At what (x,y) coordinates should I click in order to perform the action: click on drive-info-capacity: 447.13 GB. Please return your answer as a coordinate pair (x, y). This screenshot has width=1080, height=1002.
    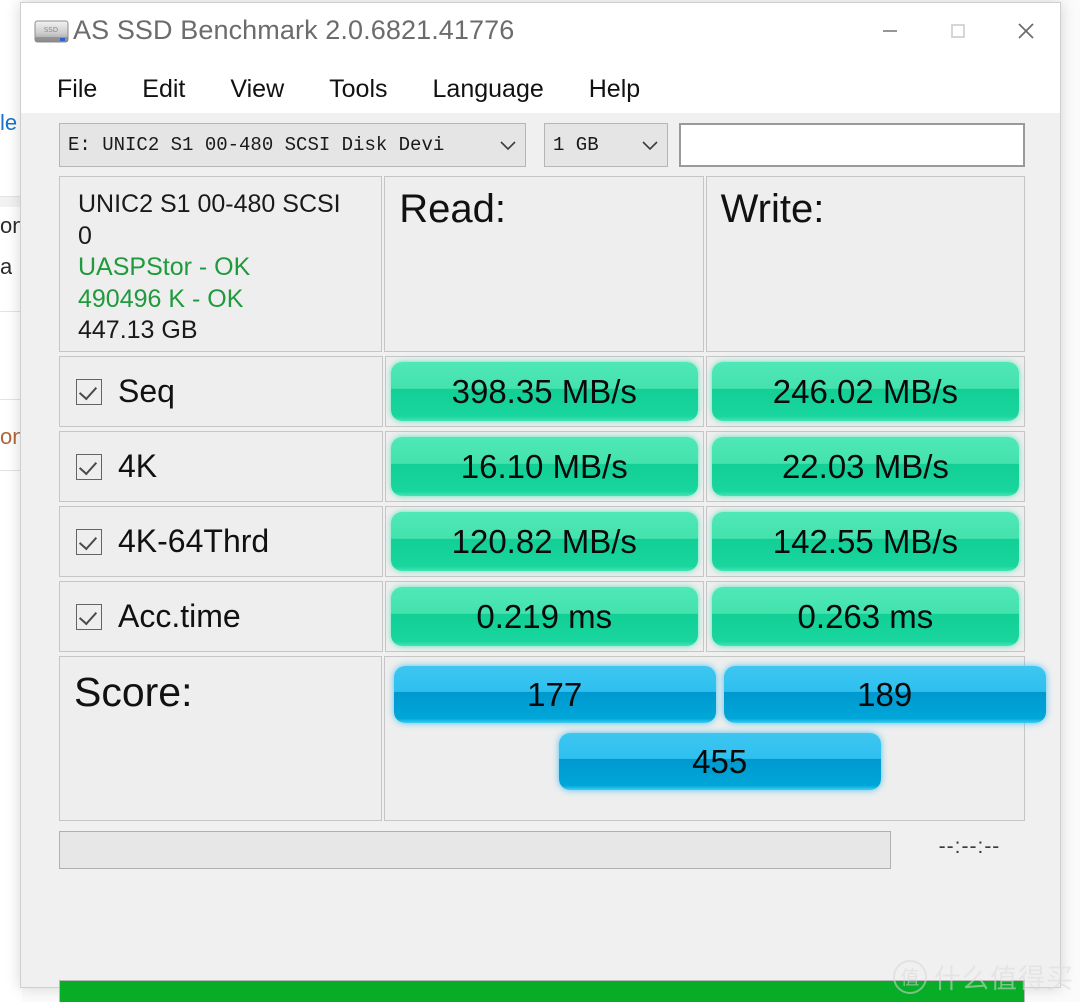
    Looking at the image, I should click on (138, 330).